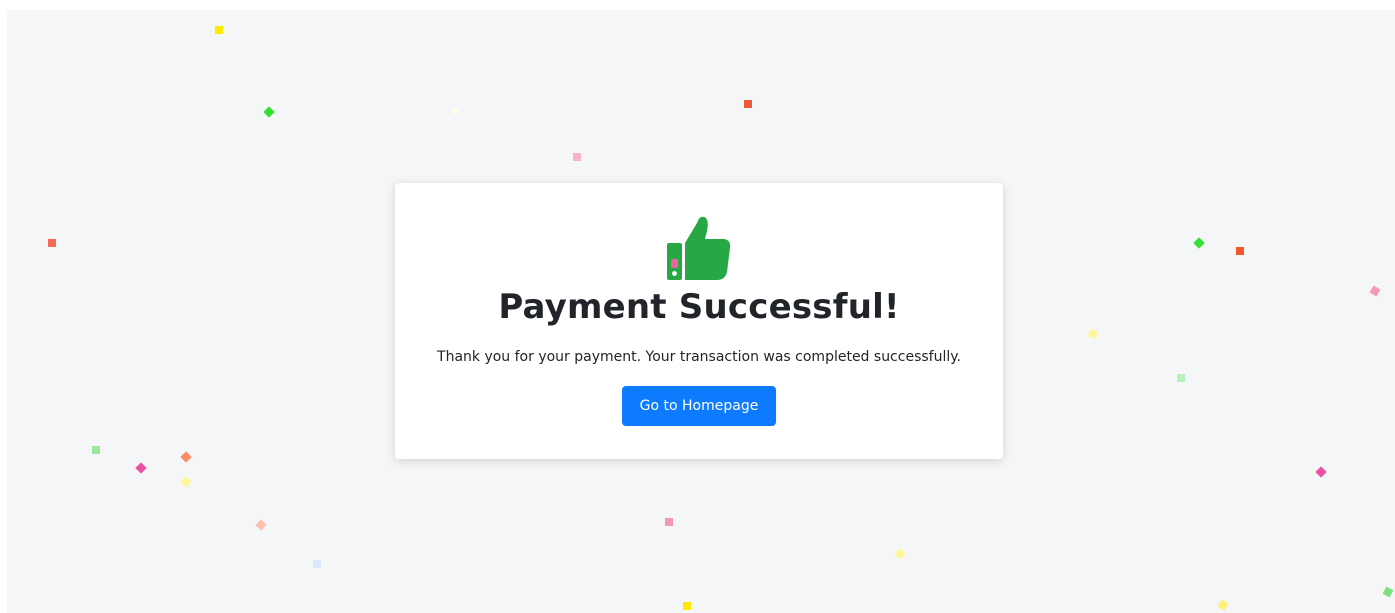 Image resolution: width=1395 pixels, height=613 pixels. What do you see at coordinates (699, 406) in the screenshot?
I see `go-to-homepage-button: Go to Homepage` at bounding box center [699, 406].